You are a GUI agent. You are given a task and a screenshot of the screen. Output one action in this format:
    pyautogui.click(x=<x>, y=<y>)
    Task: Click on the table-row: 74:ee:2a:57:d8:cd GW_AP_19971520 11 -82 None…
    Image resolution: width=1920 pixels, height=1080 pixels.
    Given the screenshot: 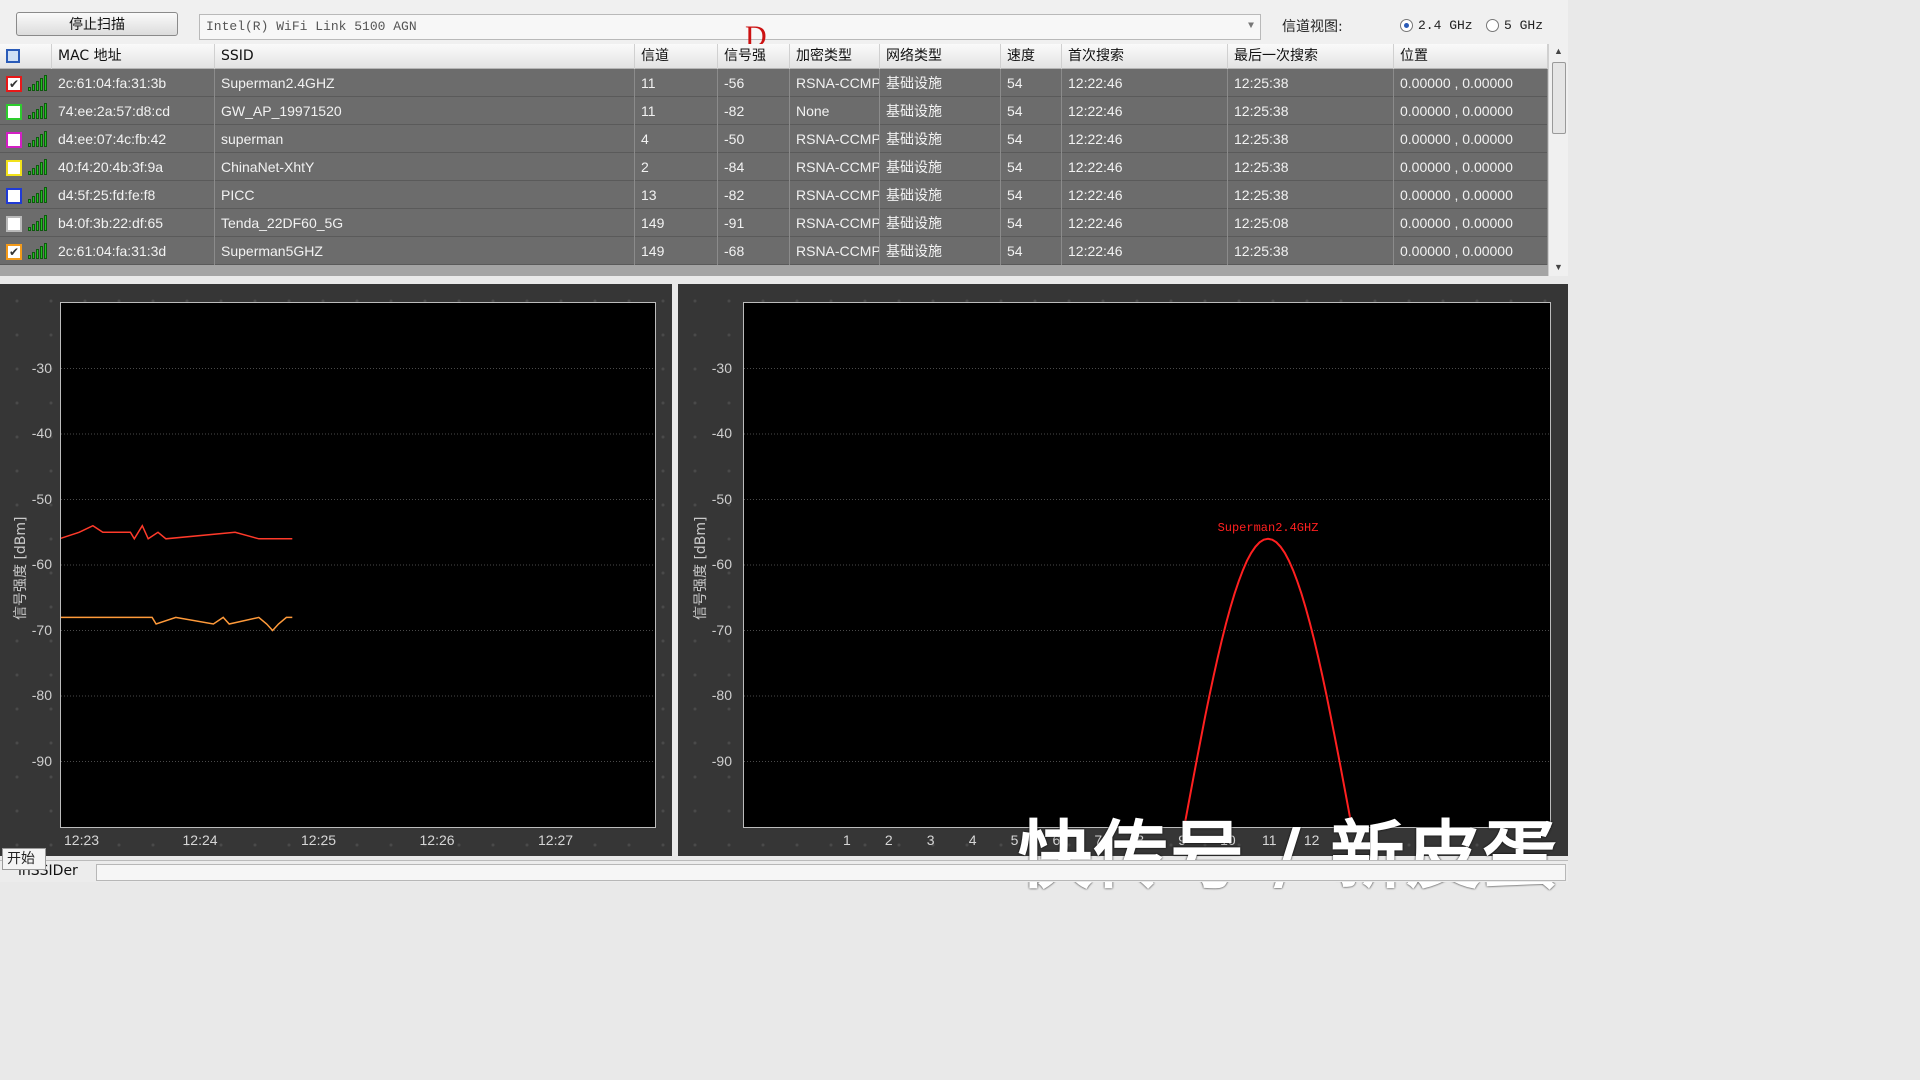 What is the action you would take?
    pyautogui.click(x=774, y=111)
    